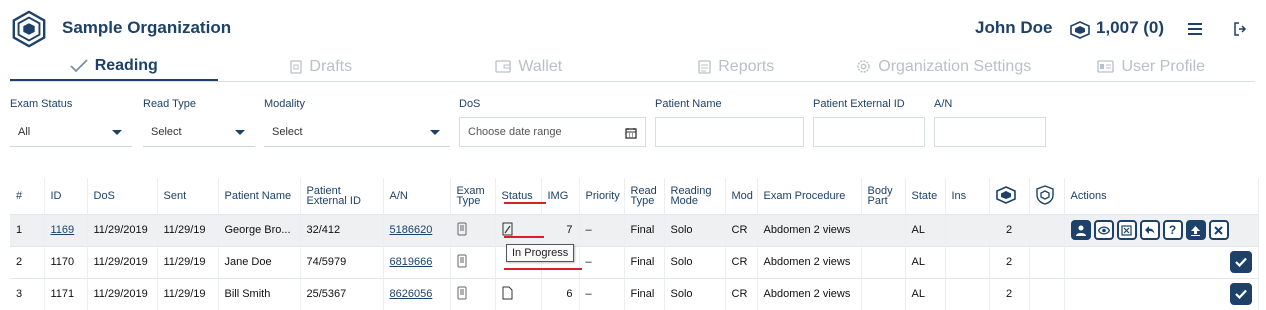 This screenshot has width=1266, height=310. I want to click on cell-reading-mode: Solo, so click(695, 229).